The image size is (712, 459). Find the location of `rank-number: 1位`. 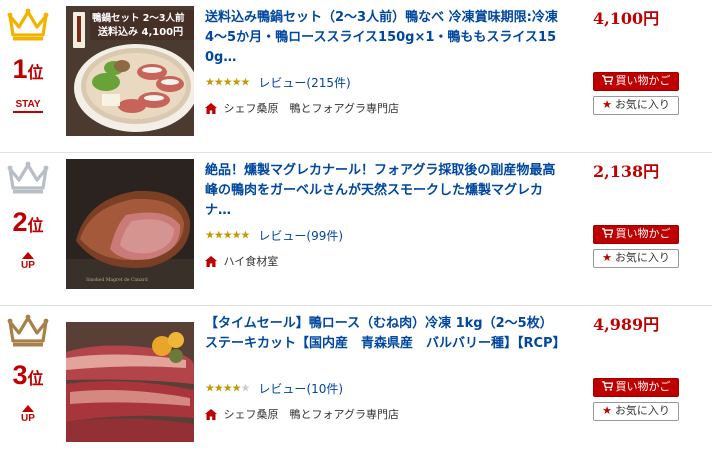

rank-number: 1位 is located at coordinates (28, 69).